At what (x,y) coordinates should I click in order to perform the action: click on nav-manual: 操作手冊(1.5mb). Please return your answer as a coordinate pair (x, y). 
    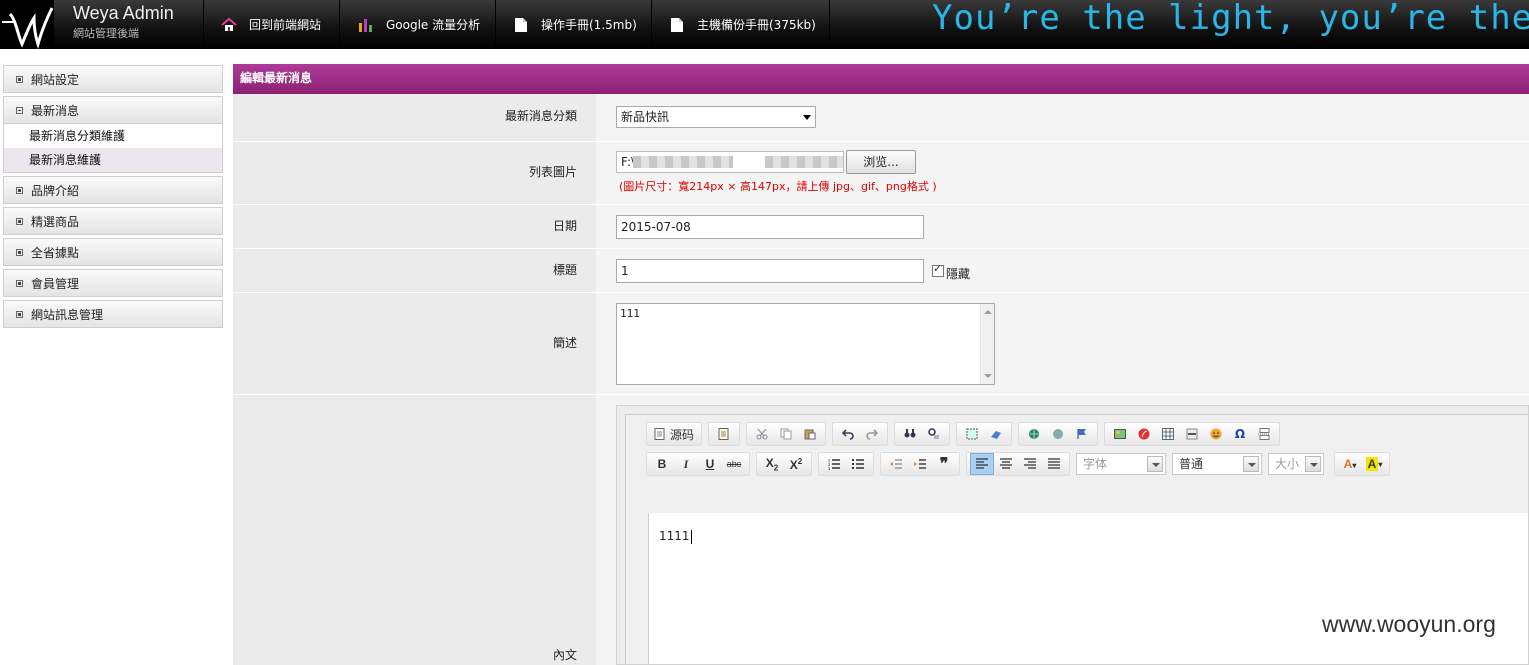
    Looking at the image, I should click on (575, 24).